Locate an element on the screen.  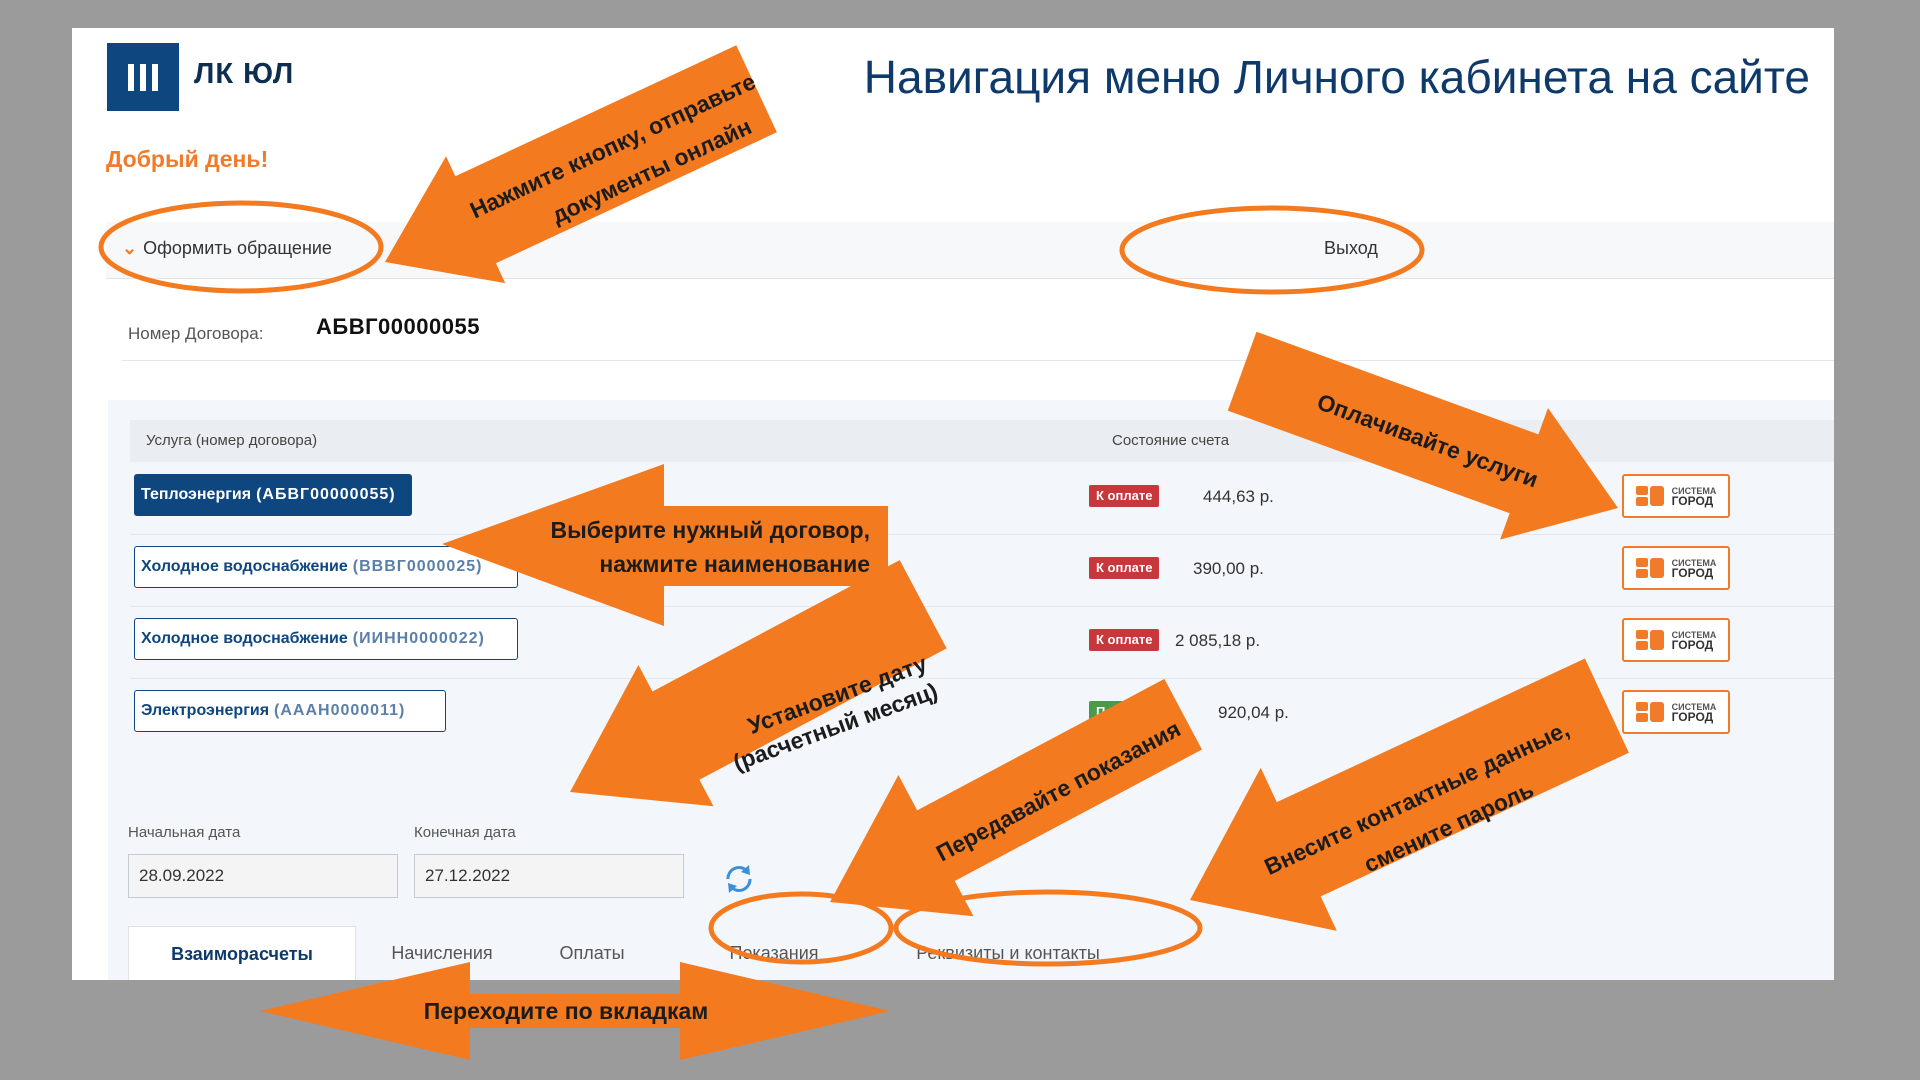
service-link-heat: Теплоэнергия (АБВГ00000055) is located at coordinates (273, 495).